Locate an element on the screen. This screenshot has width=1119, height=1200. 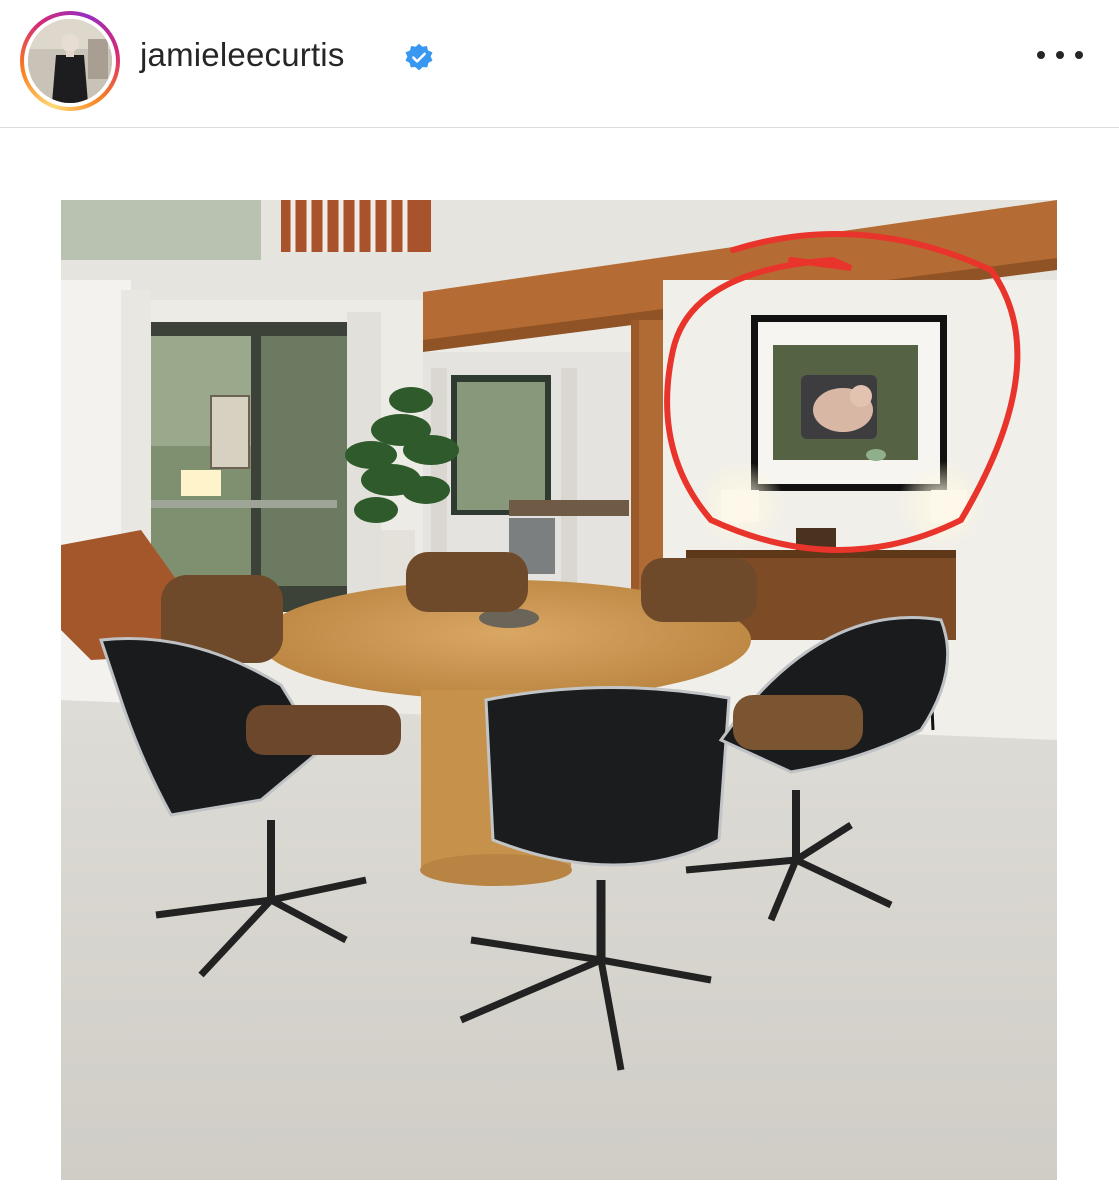
avatar-photo is located at coordinates (70, 61).